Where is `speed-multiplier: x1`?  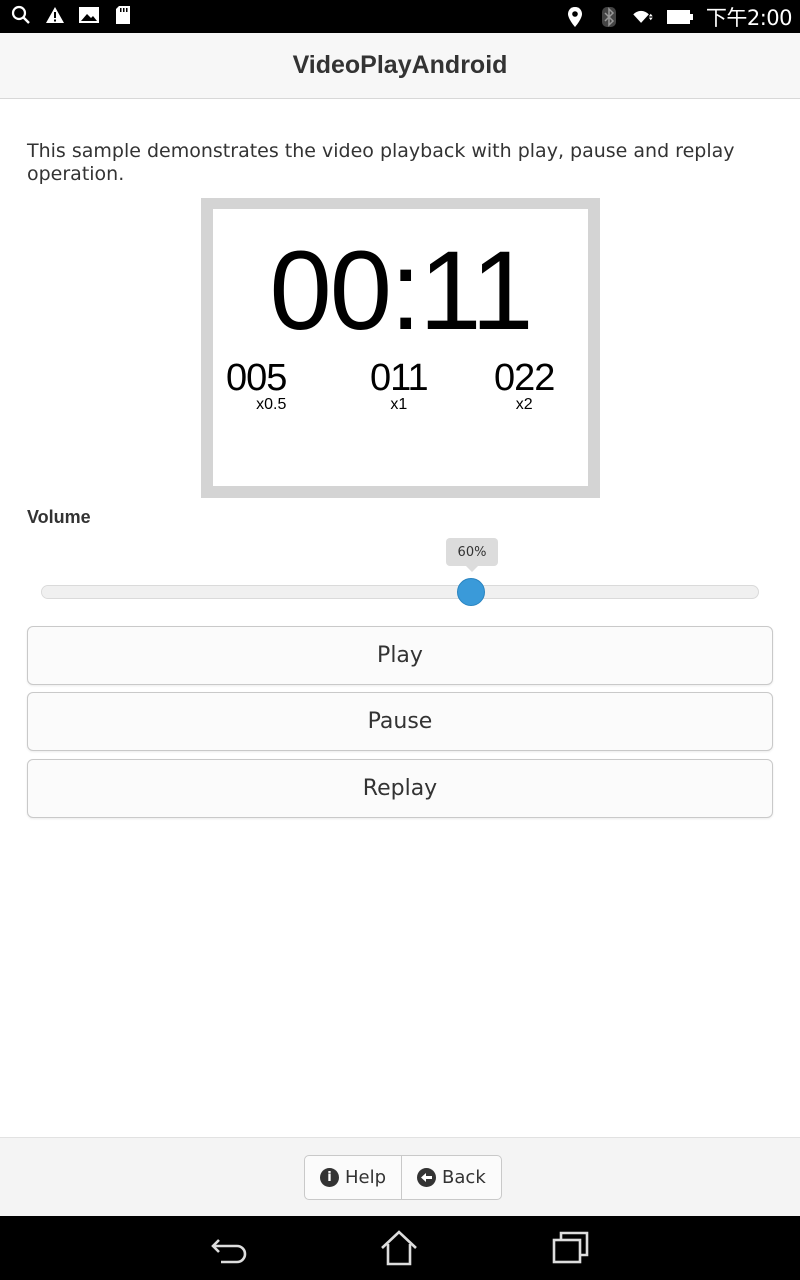 speed-multiplier: x1 is located at coordinates (399, 404).